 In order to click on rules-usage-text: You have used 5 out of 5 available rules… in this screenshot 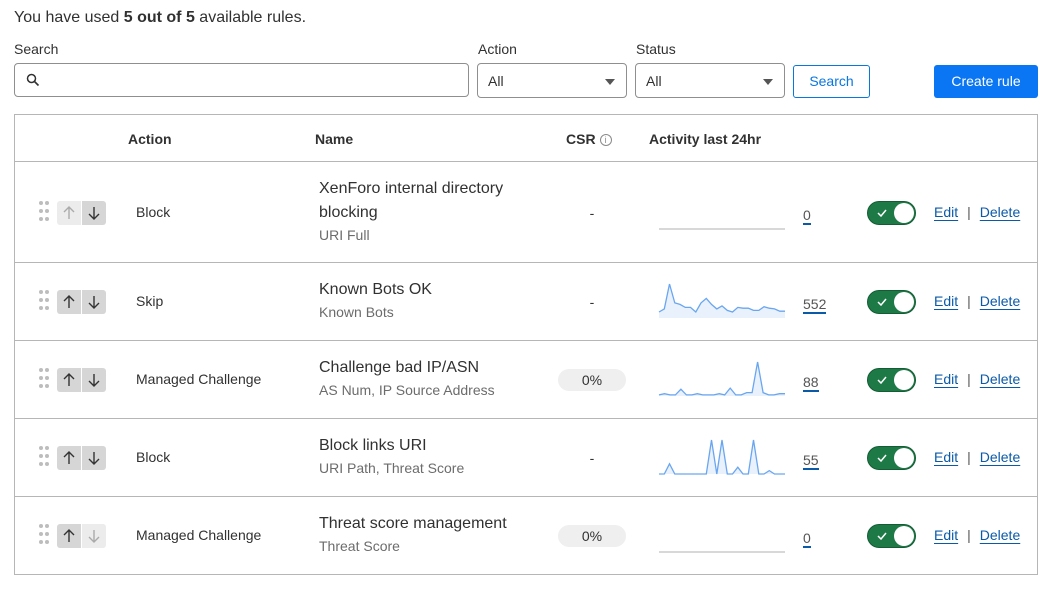, I will do `click(160, 17)`.